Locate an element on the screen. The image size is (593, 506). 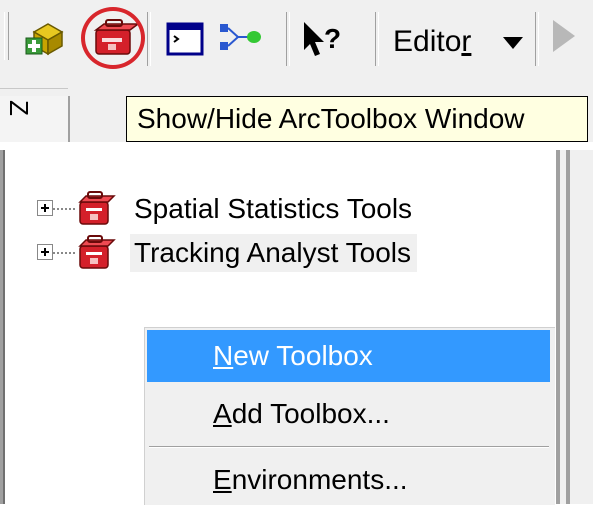
tooltip: Show/Hide ArcToolbox Window is located at coordinates (357, 119).